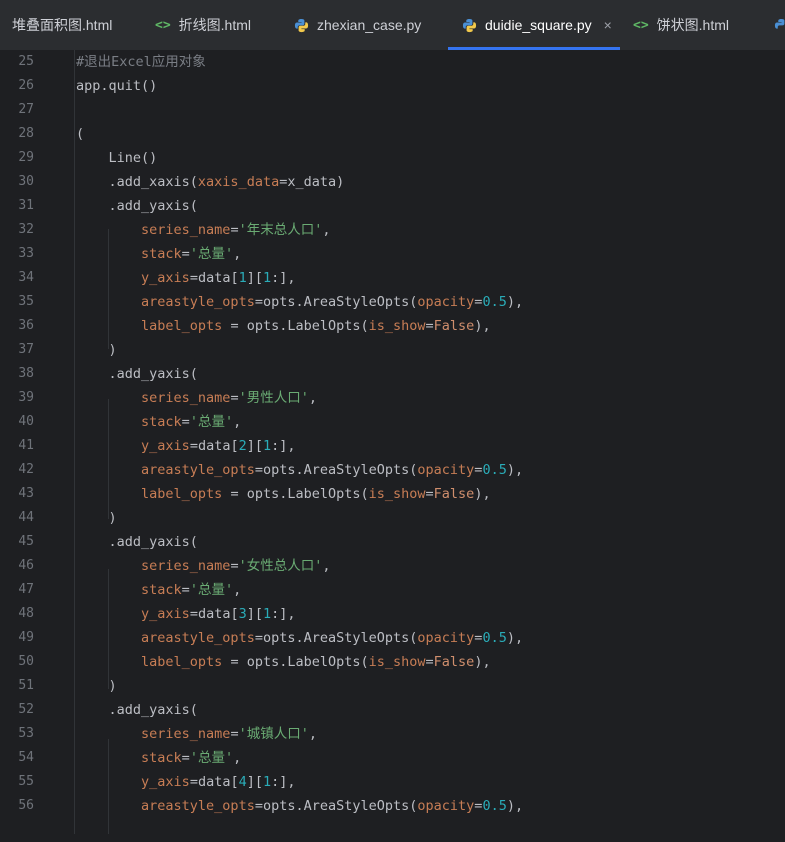 Image resolution: width=785 pixels, height=842 pixels. I want to click on line-number: 39, so click(26, 397).